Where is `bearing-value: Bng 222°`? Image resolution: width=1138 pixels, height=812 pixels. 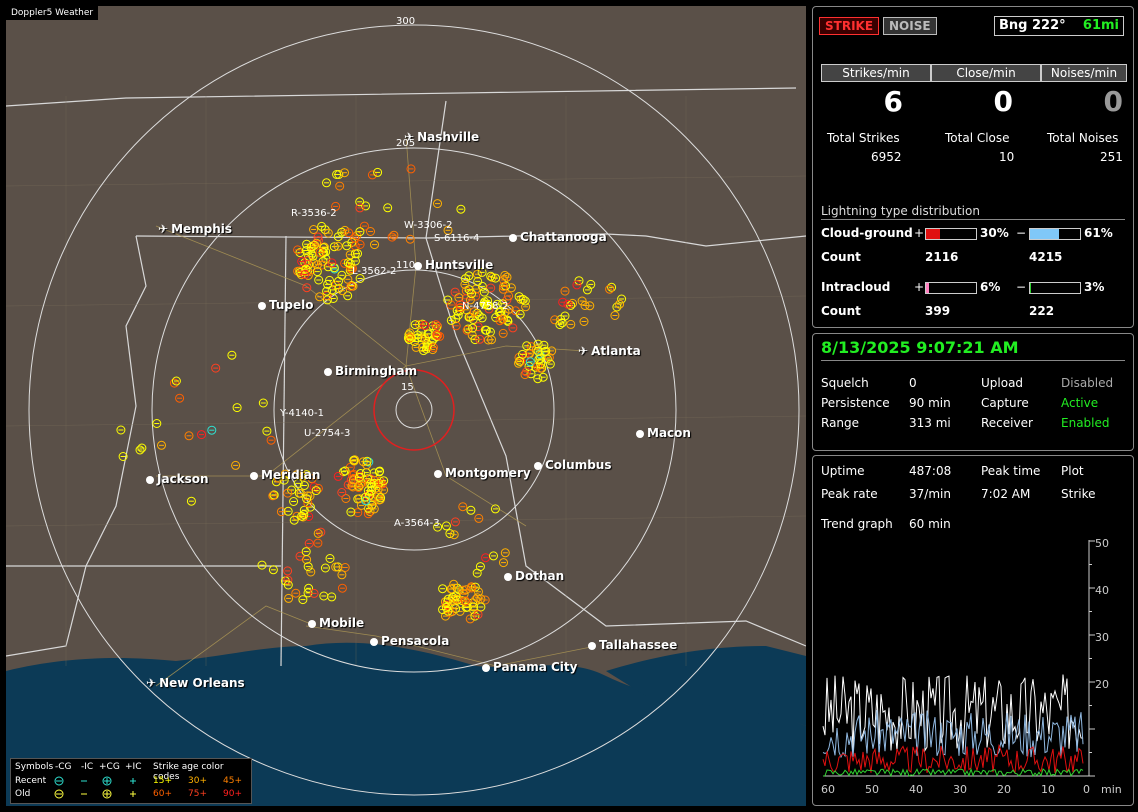
bearing-value: Bng 222° is located at coordinates (1032, 25).